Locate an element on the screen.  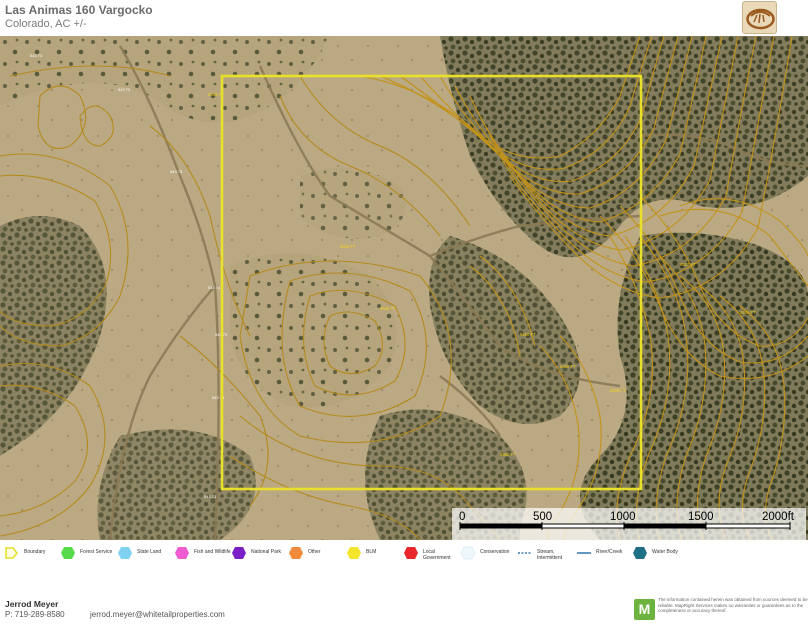
contour-label: 6420 FT is located at coordinates (348, 246).